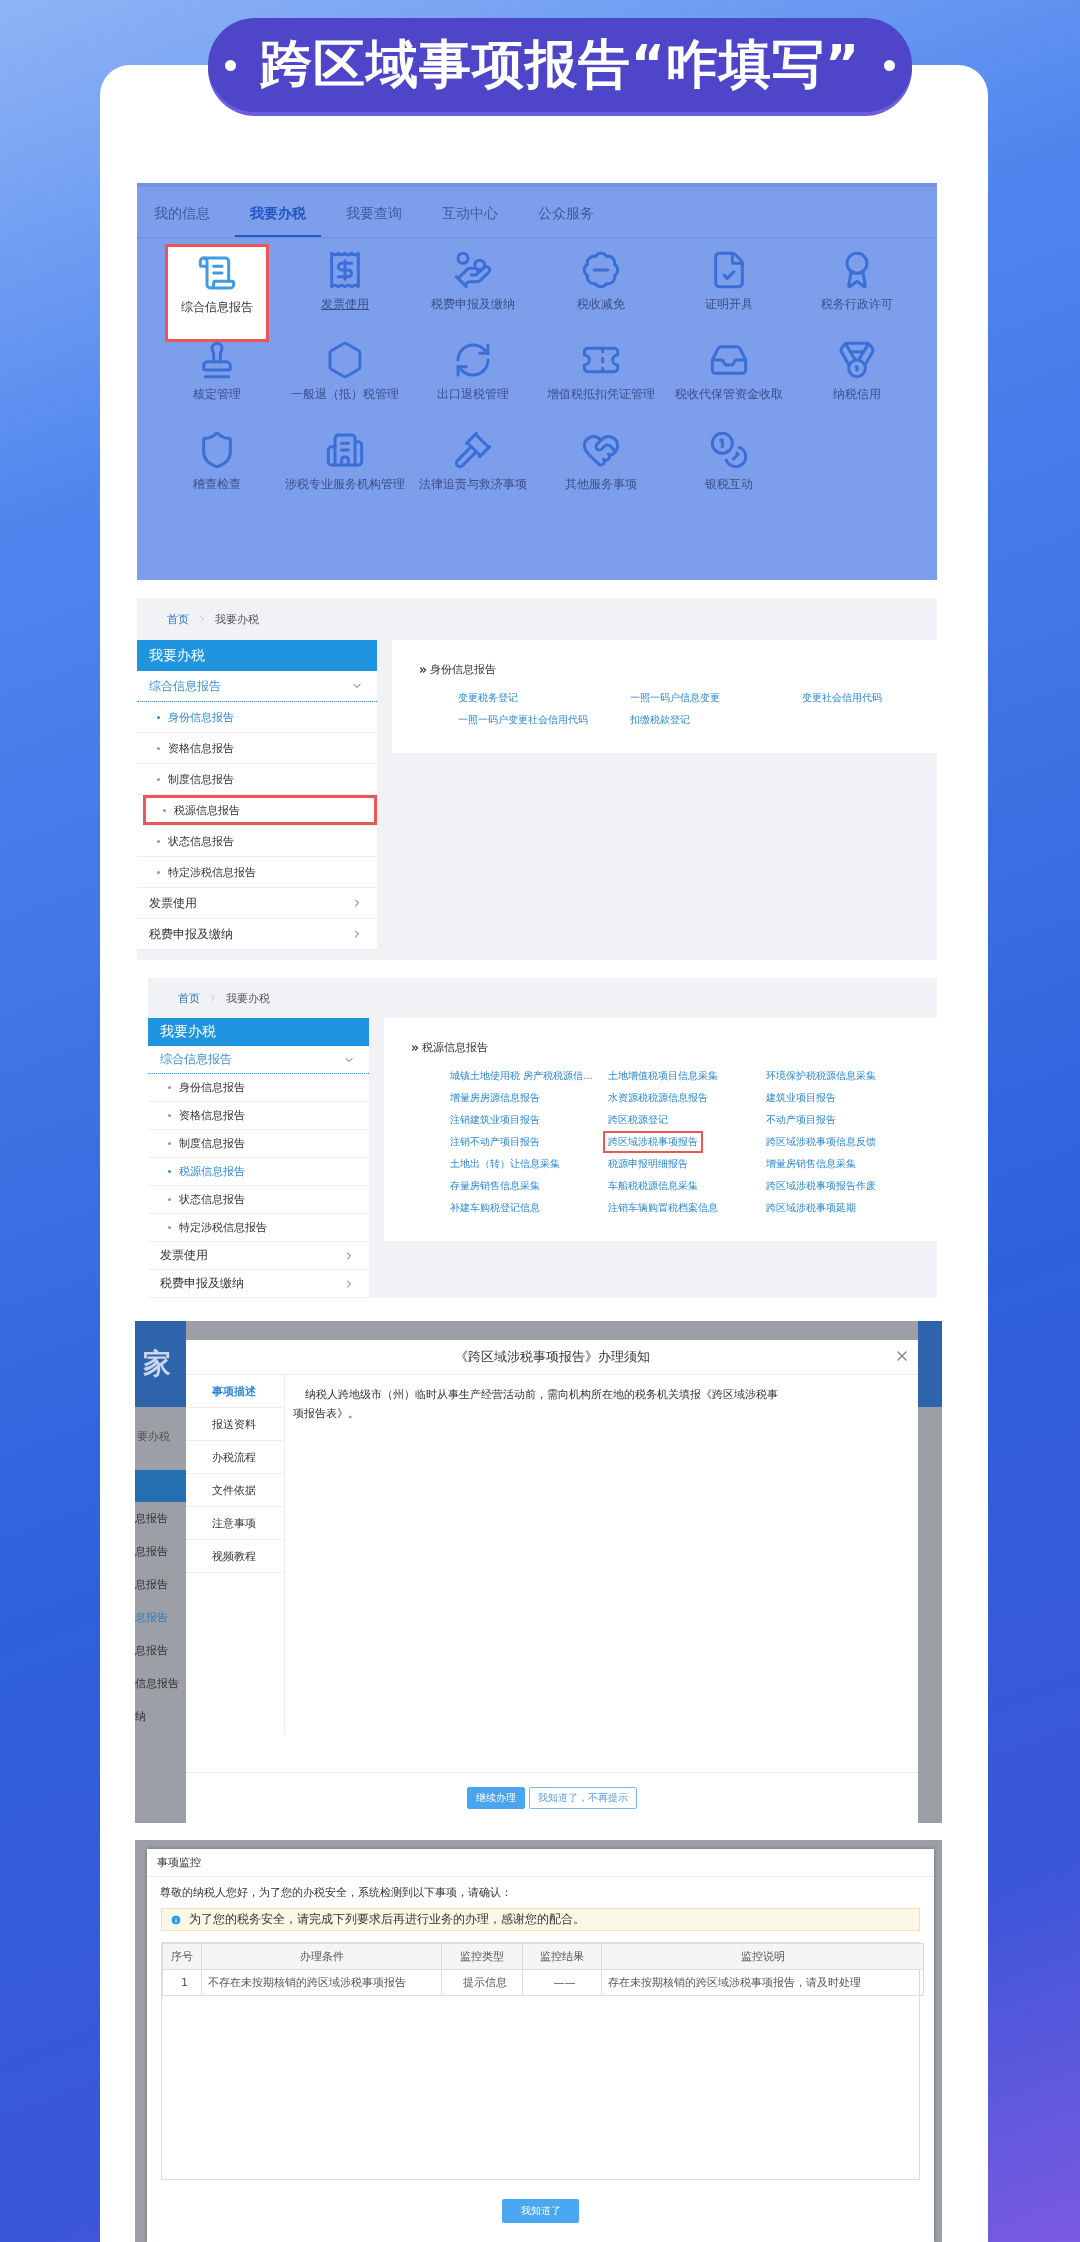  I want to click on breadcrumb-text: 我要办税, so click(248, 998).